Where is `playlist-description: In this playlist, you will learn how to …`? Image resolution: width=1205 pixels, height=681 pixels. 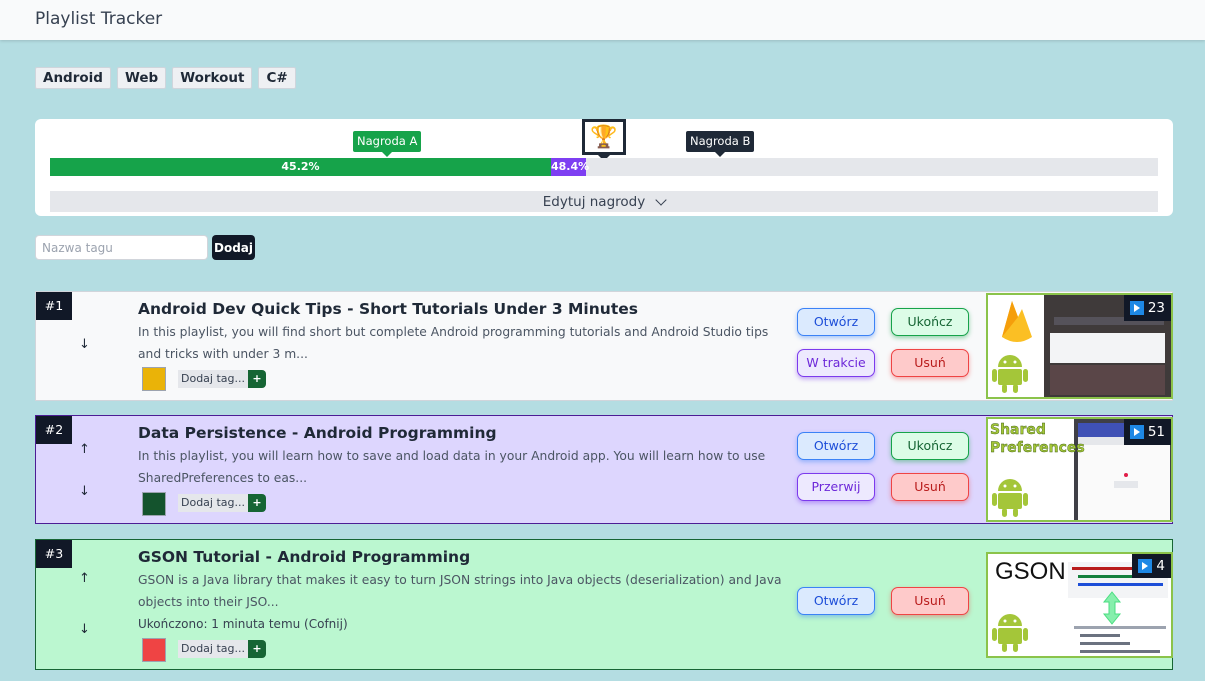 playlist-description: In this playlist, you will learn how to … is located at coordinates (452, 467).